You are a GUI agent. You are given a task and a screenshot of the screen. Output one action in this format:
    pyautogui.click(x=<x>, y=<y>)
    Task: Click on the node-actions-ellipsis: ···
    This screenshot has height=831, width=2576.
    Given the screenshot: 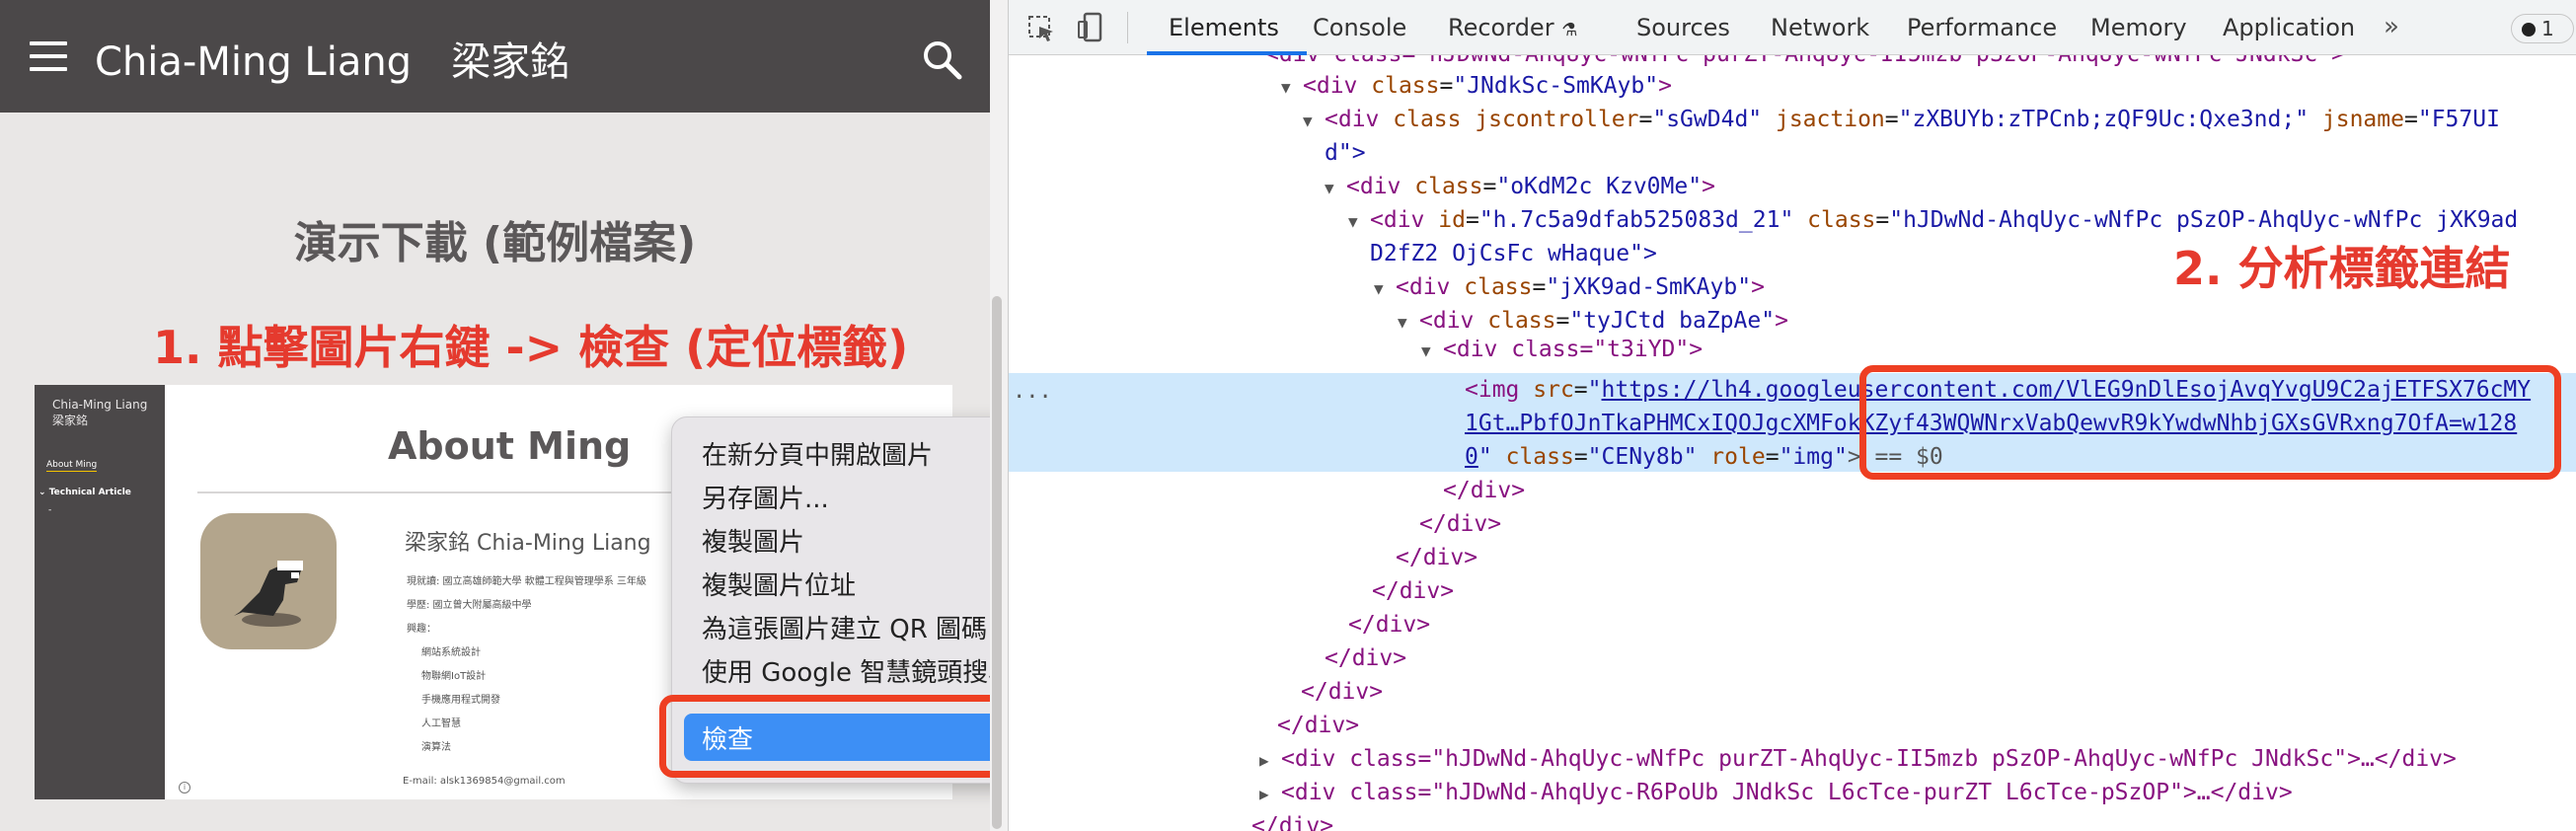 What is the action you would take?
    pyautogui.click(x=1032, y=397)
    